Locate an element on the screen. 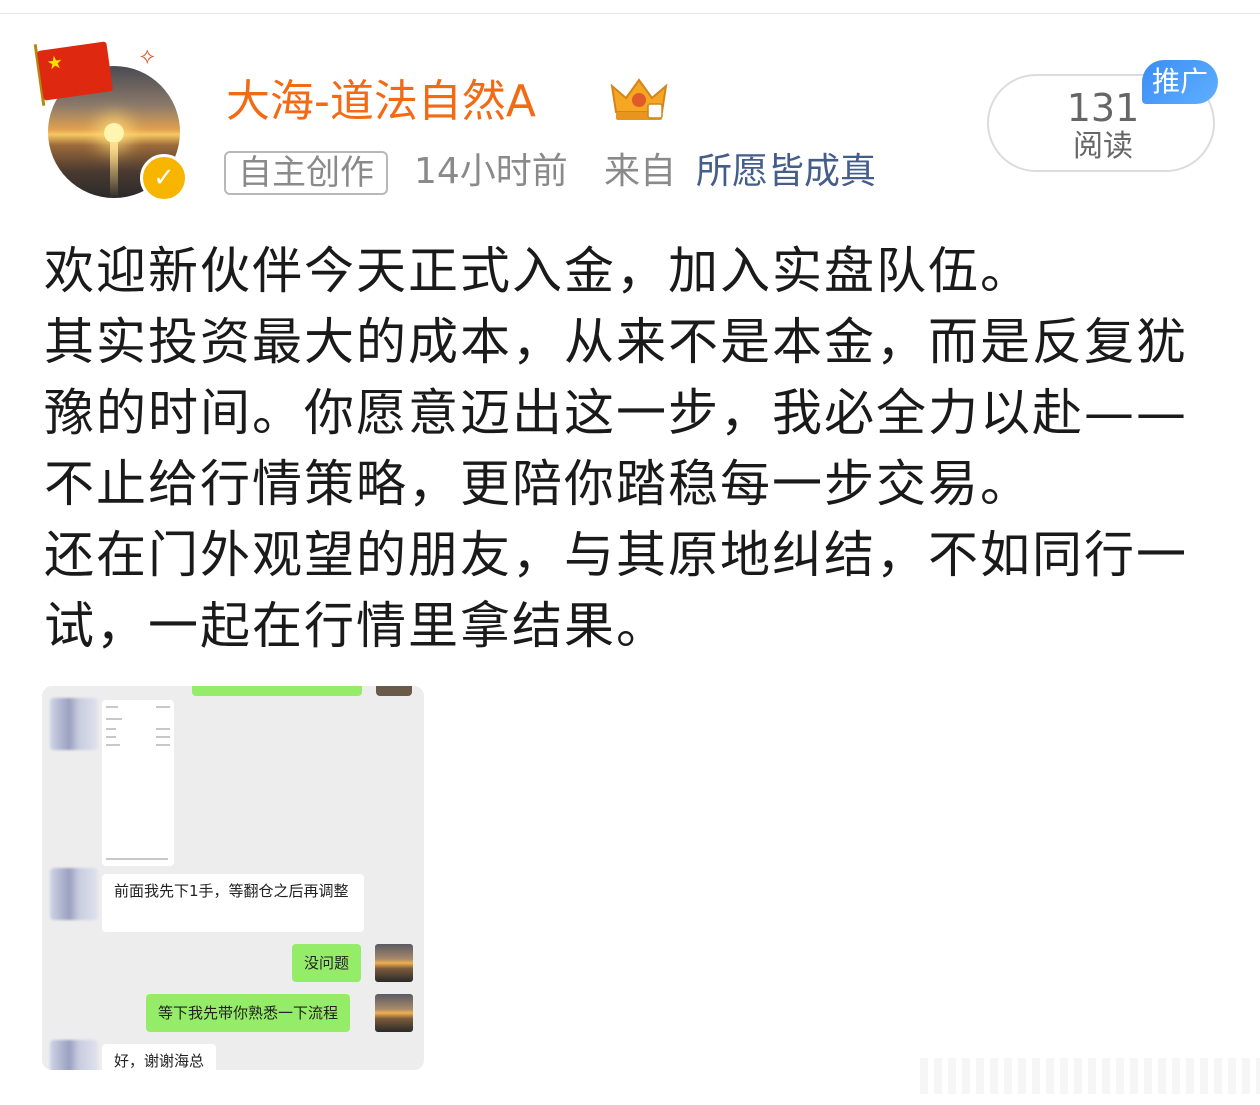 This screenshot has width=1260, height=1105. flag-star-icon: ★ is located at coordinates (55, 63).